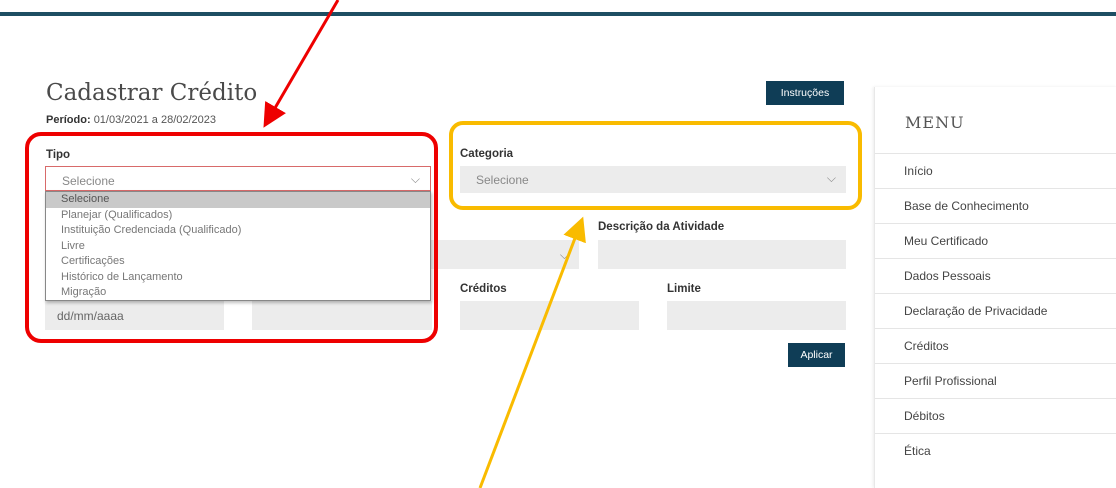  What do you see at coordinates (301, 64) in the screenshot?
I see `red-arrow` at bounding box center [301, 64].